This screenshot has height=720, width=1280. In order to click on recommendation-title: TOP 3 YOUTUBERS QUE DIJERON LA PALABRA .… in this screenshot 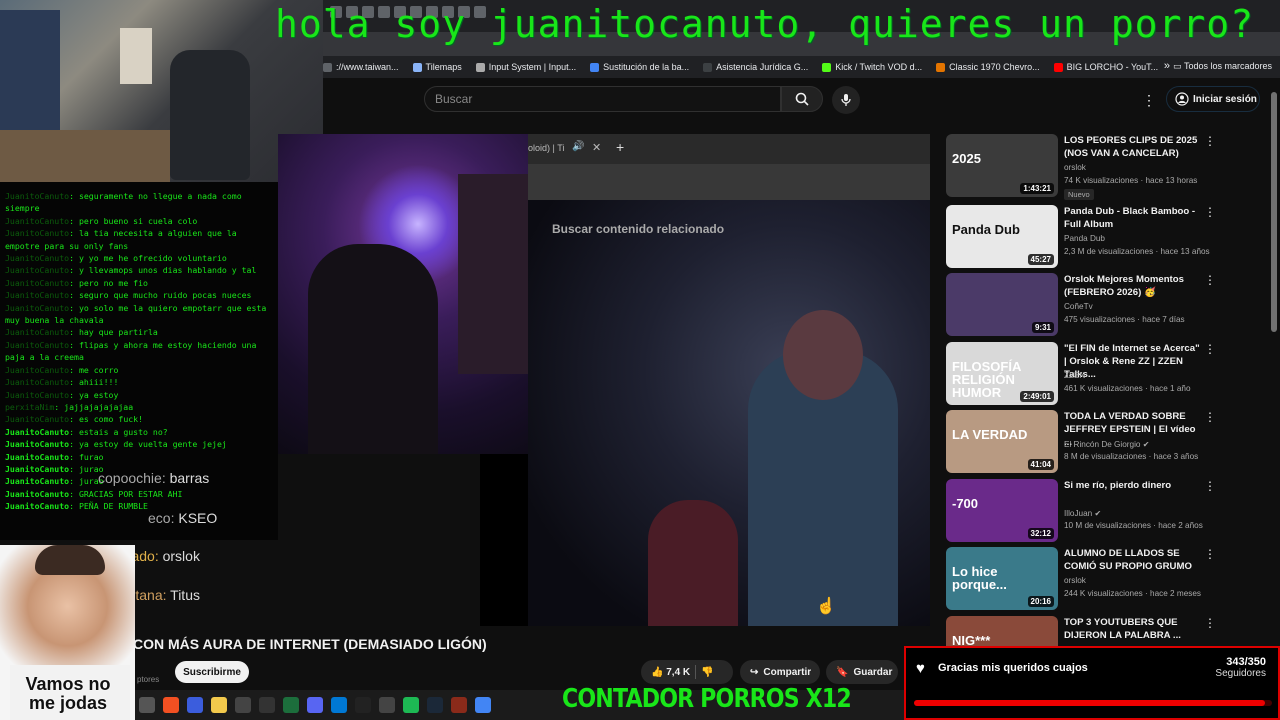, I will do `click(1134, 629)`.